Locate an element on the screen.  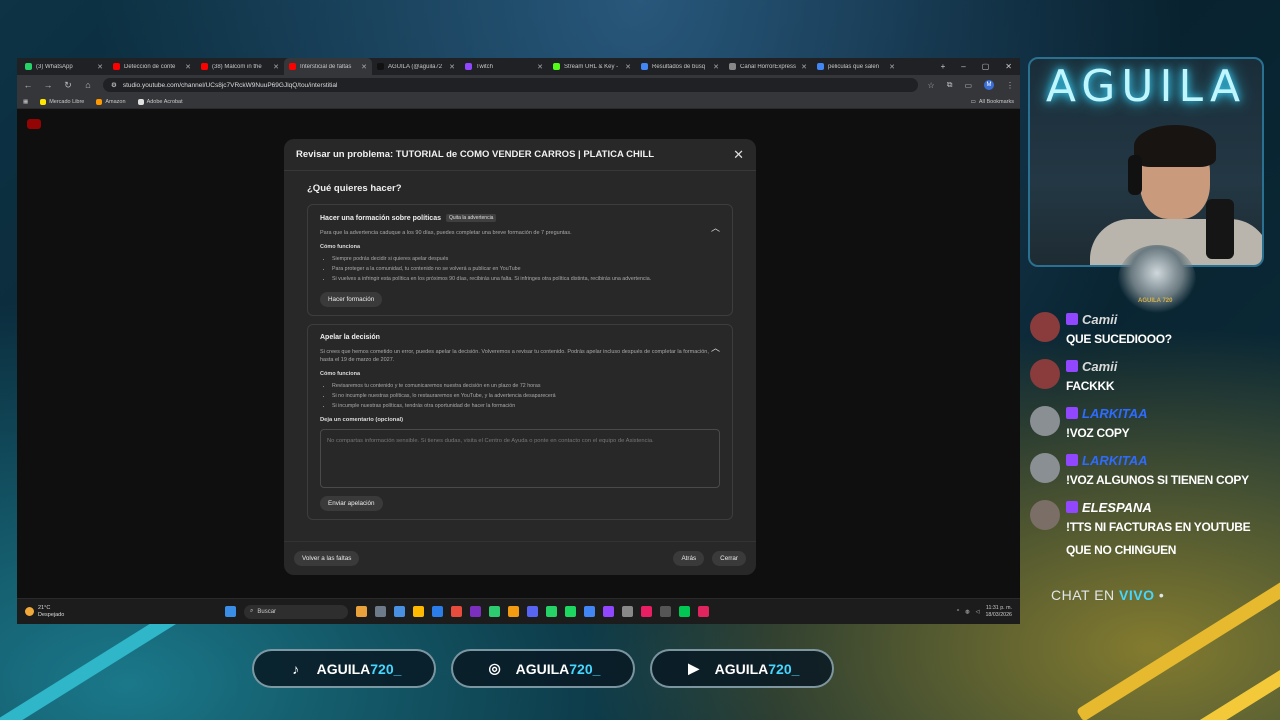
browser-tab: (3) WhatsApp ✕ is located at coordinates (64, 66).